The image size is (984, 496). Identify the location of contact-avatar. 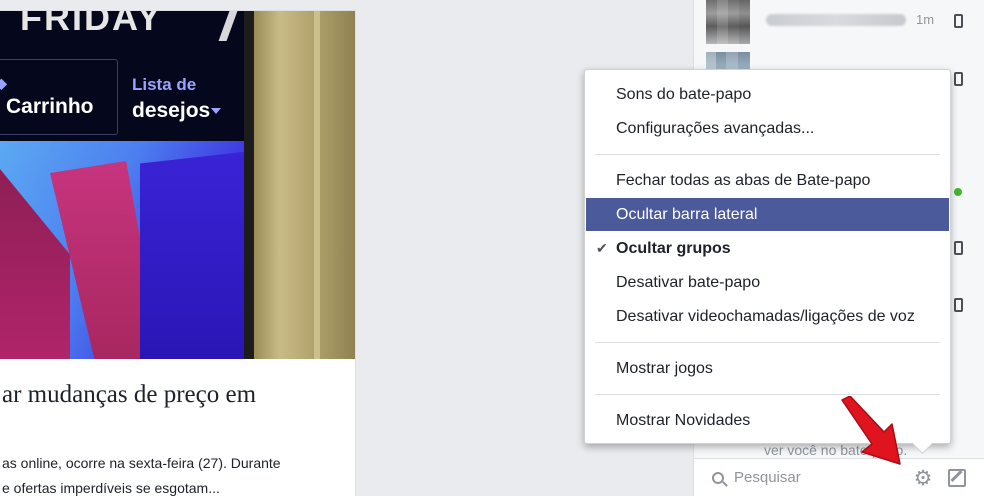
(728, 22).